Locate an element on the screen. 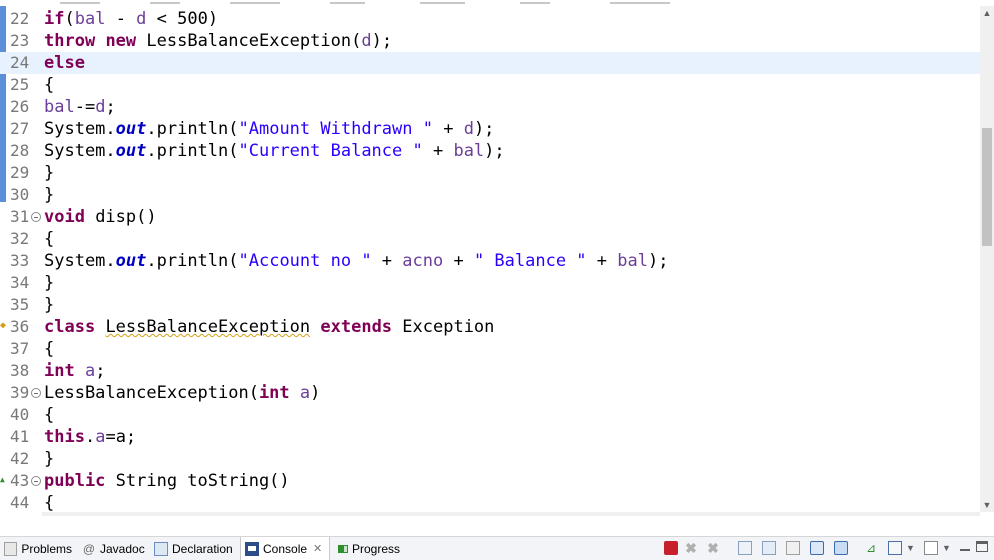 The height and width of the screenshot is (560, 994). horizontal-scrollbar: ‹ › is located at coordinates (511, 514).